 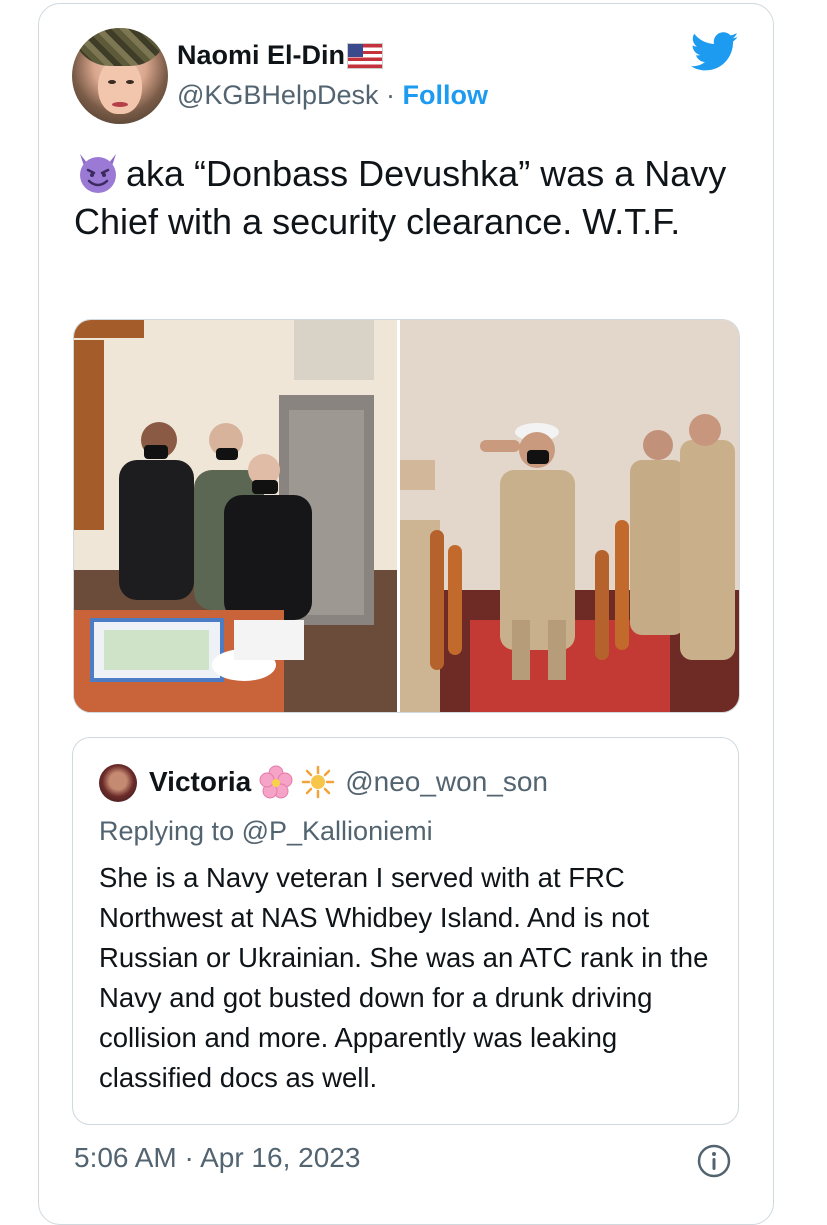 I want to click on cake-cutting-illustration, so click(x=235, y=516).